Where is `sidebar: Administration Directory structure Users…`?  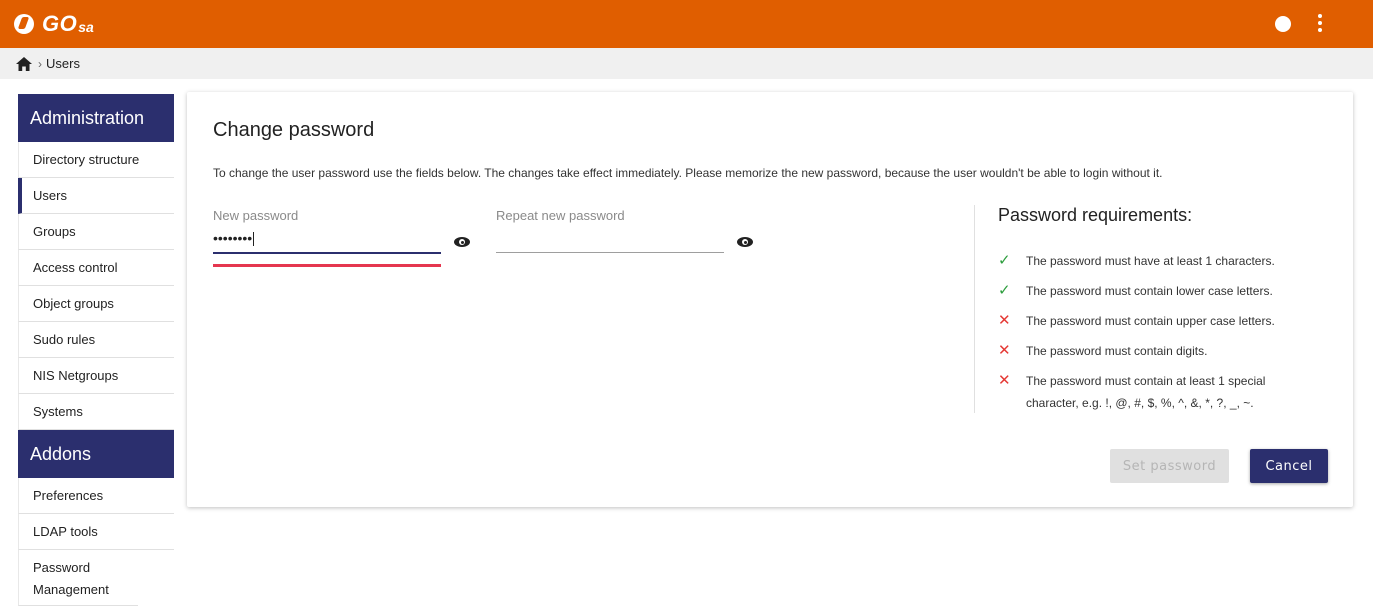 sidebar: Administration Directory structure Users… is located at coordinates (96, 350).